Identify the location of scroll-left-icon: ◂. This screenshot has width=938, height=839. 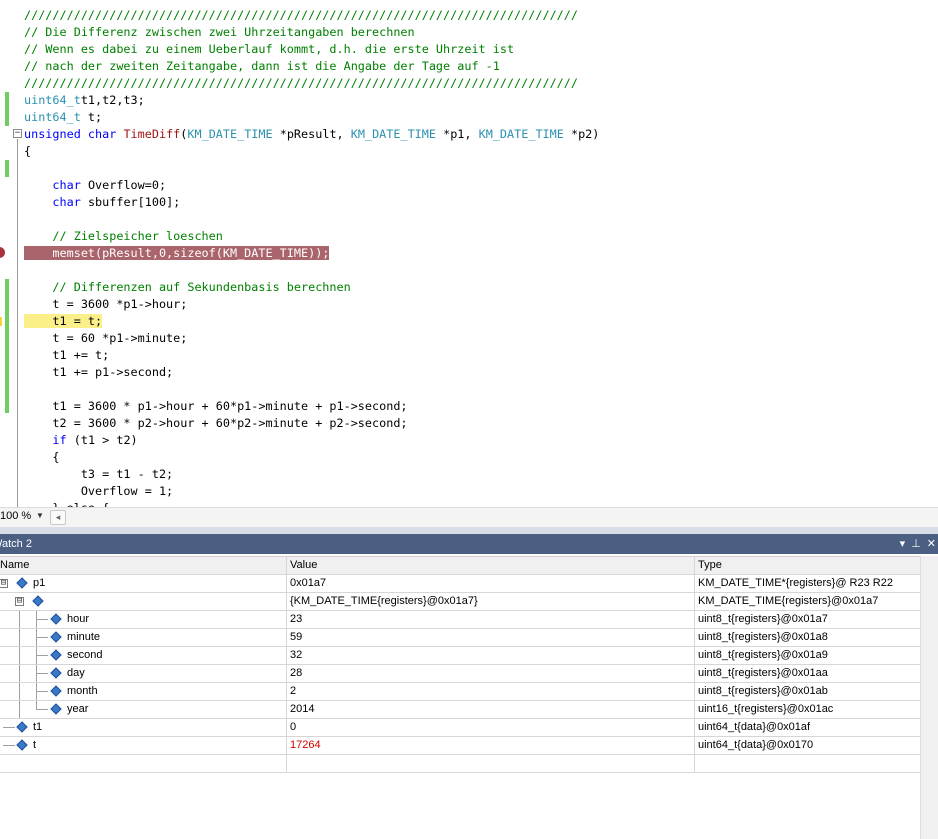
(58, 517).